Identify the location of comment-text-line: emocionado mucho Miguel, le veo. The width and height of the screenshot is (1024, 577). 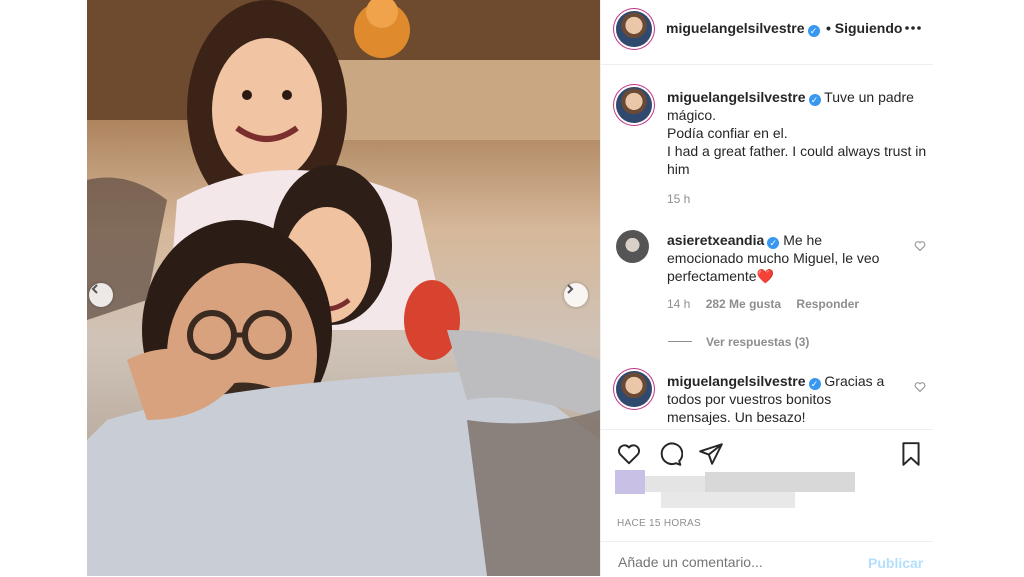
(773, 258).